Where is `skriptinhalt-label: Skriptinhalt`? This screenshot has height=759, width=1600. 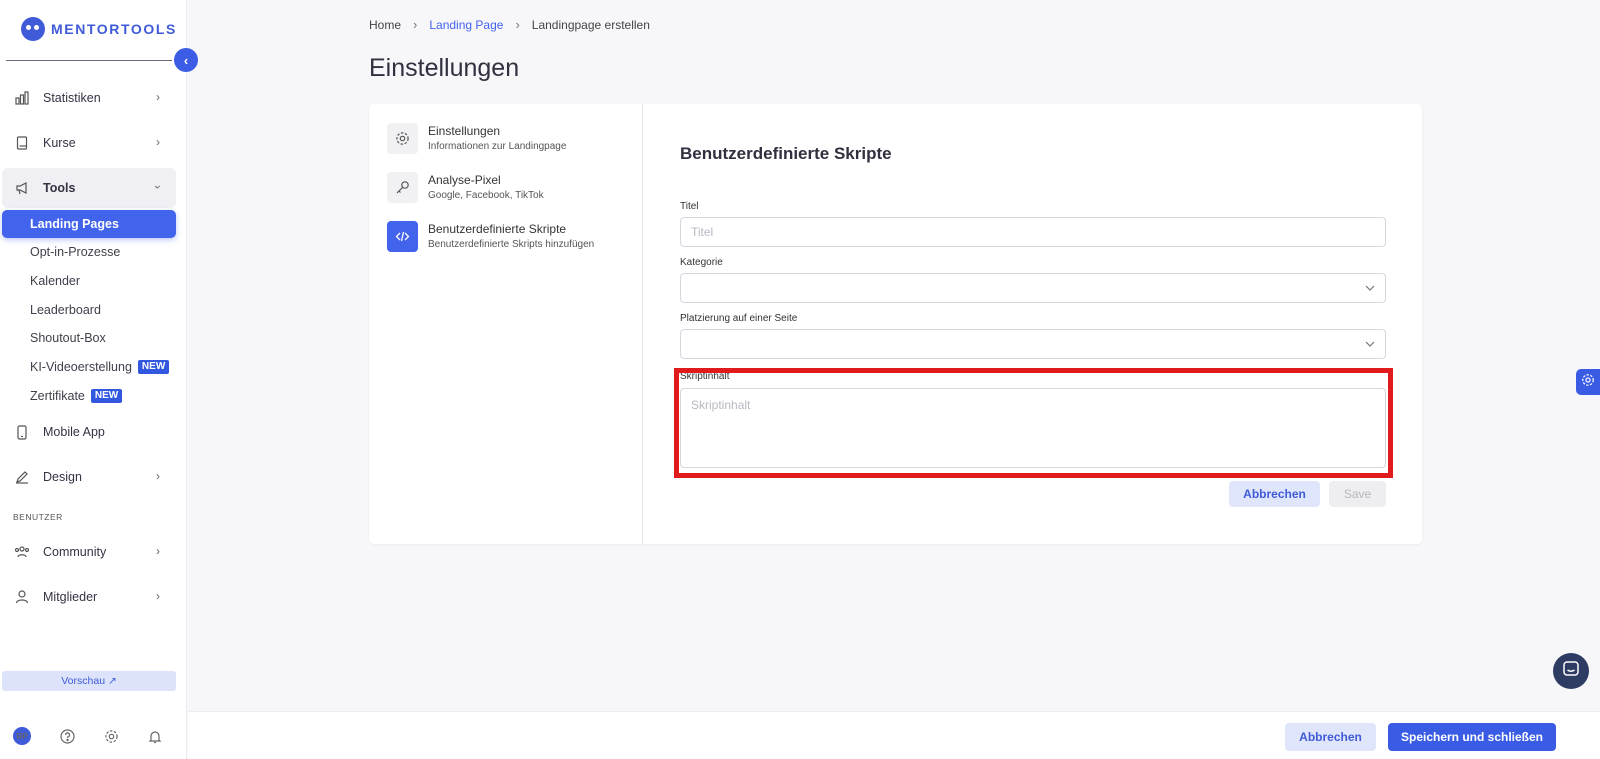
skriptinhalt-label: Skriptinhalt is located at coordinates (705, 376).